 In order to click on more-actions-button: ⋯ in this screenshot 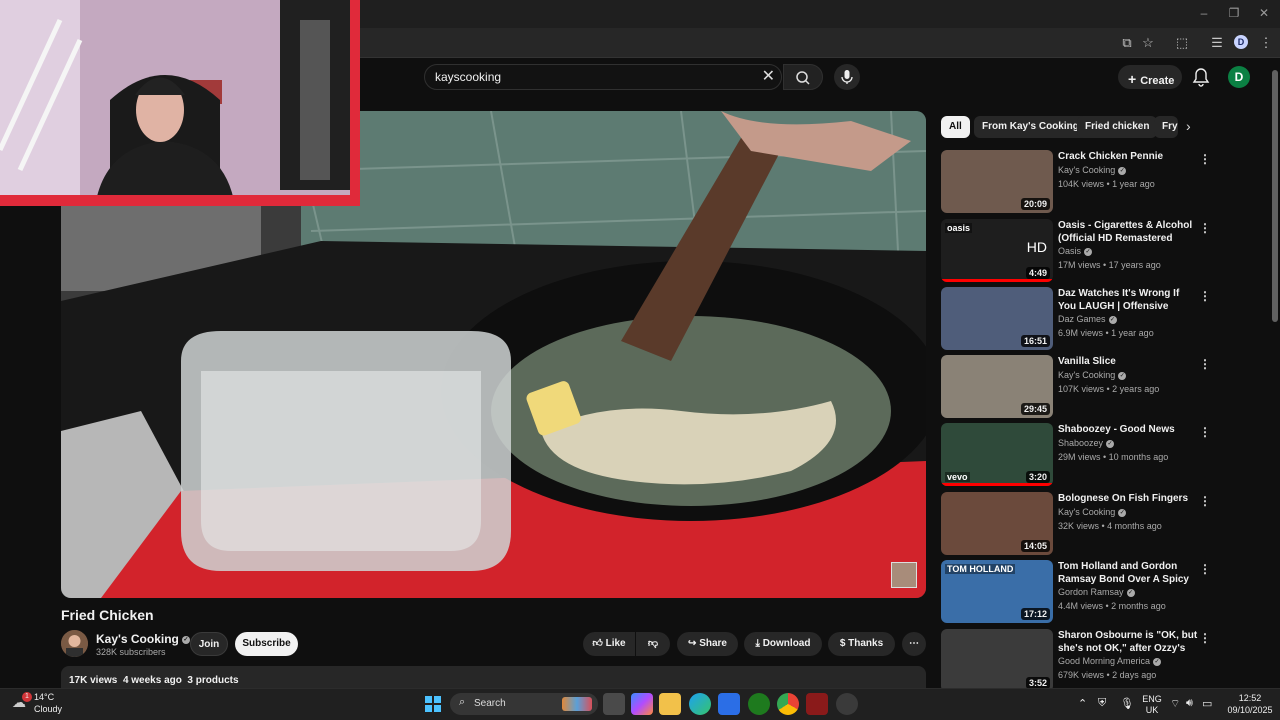, I will do `click(914, 644)`.